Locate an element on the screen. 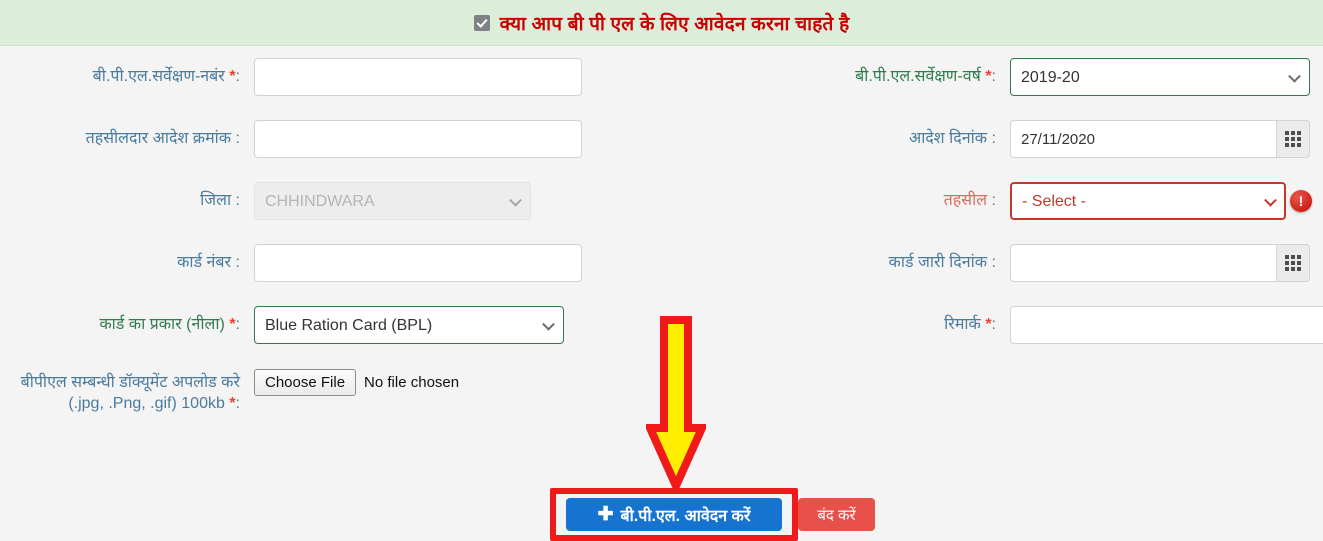 The width and height of the screenshot is (1323, 541). bpl-apply-checkbox is located at coordinates (481, 22).